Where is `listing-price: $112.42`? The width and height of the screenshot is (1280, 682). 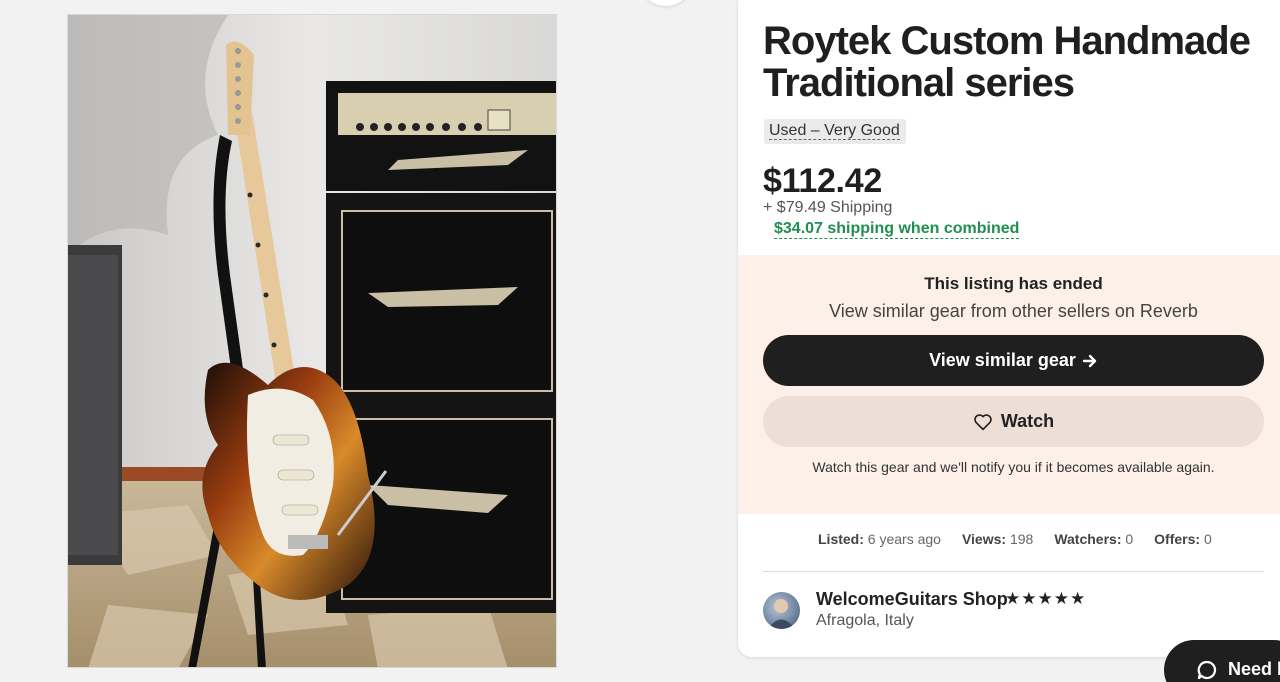 listing-price: $112.42 is located at coordinates (822, 181).